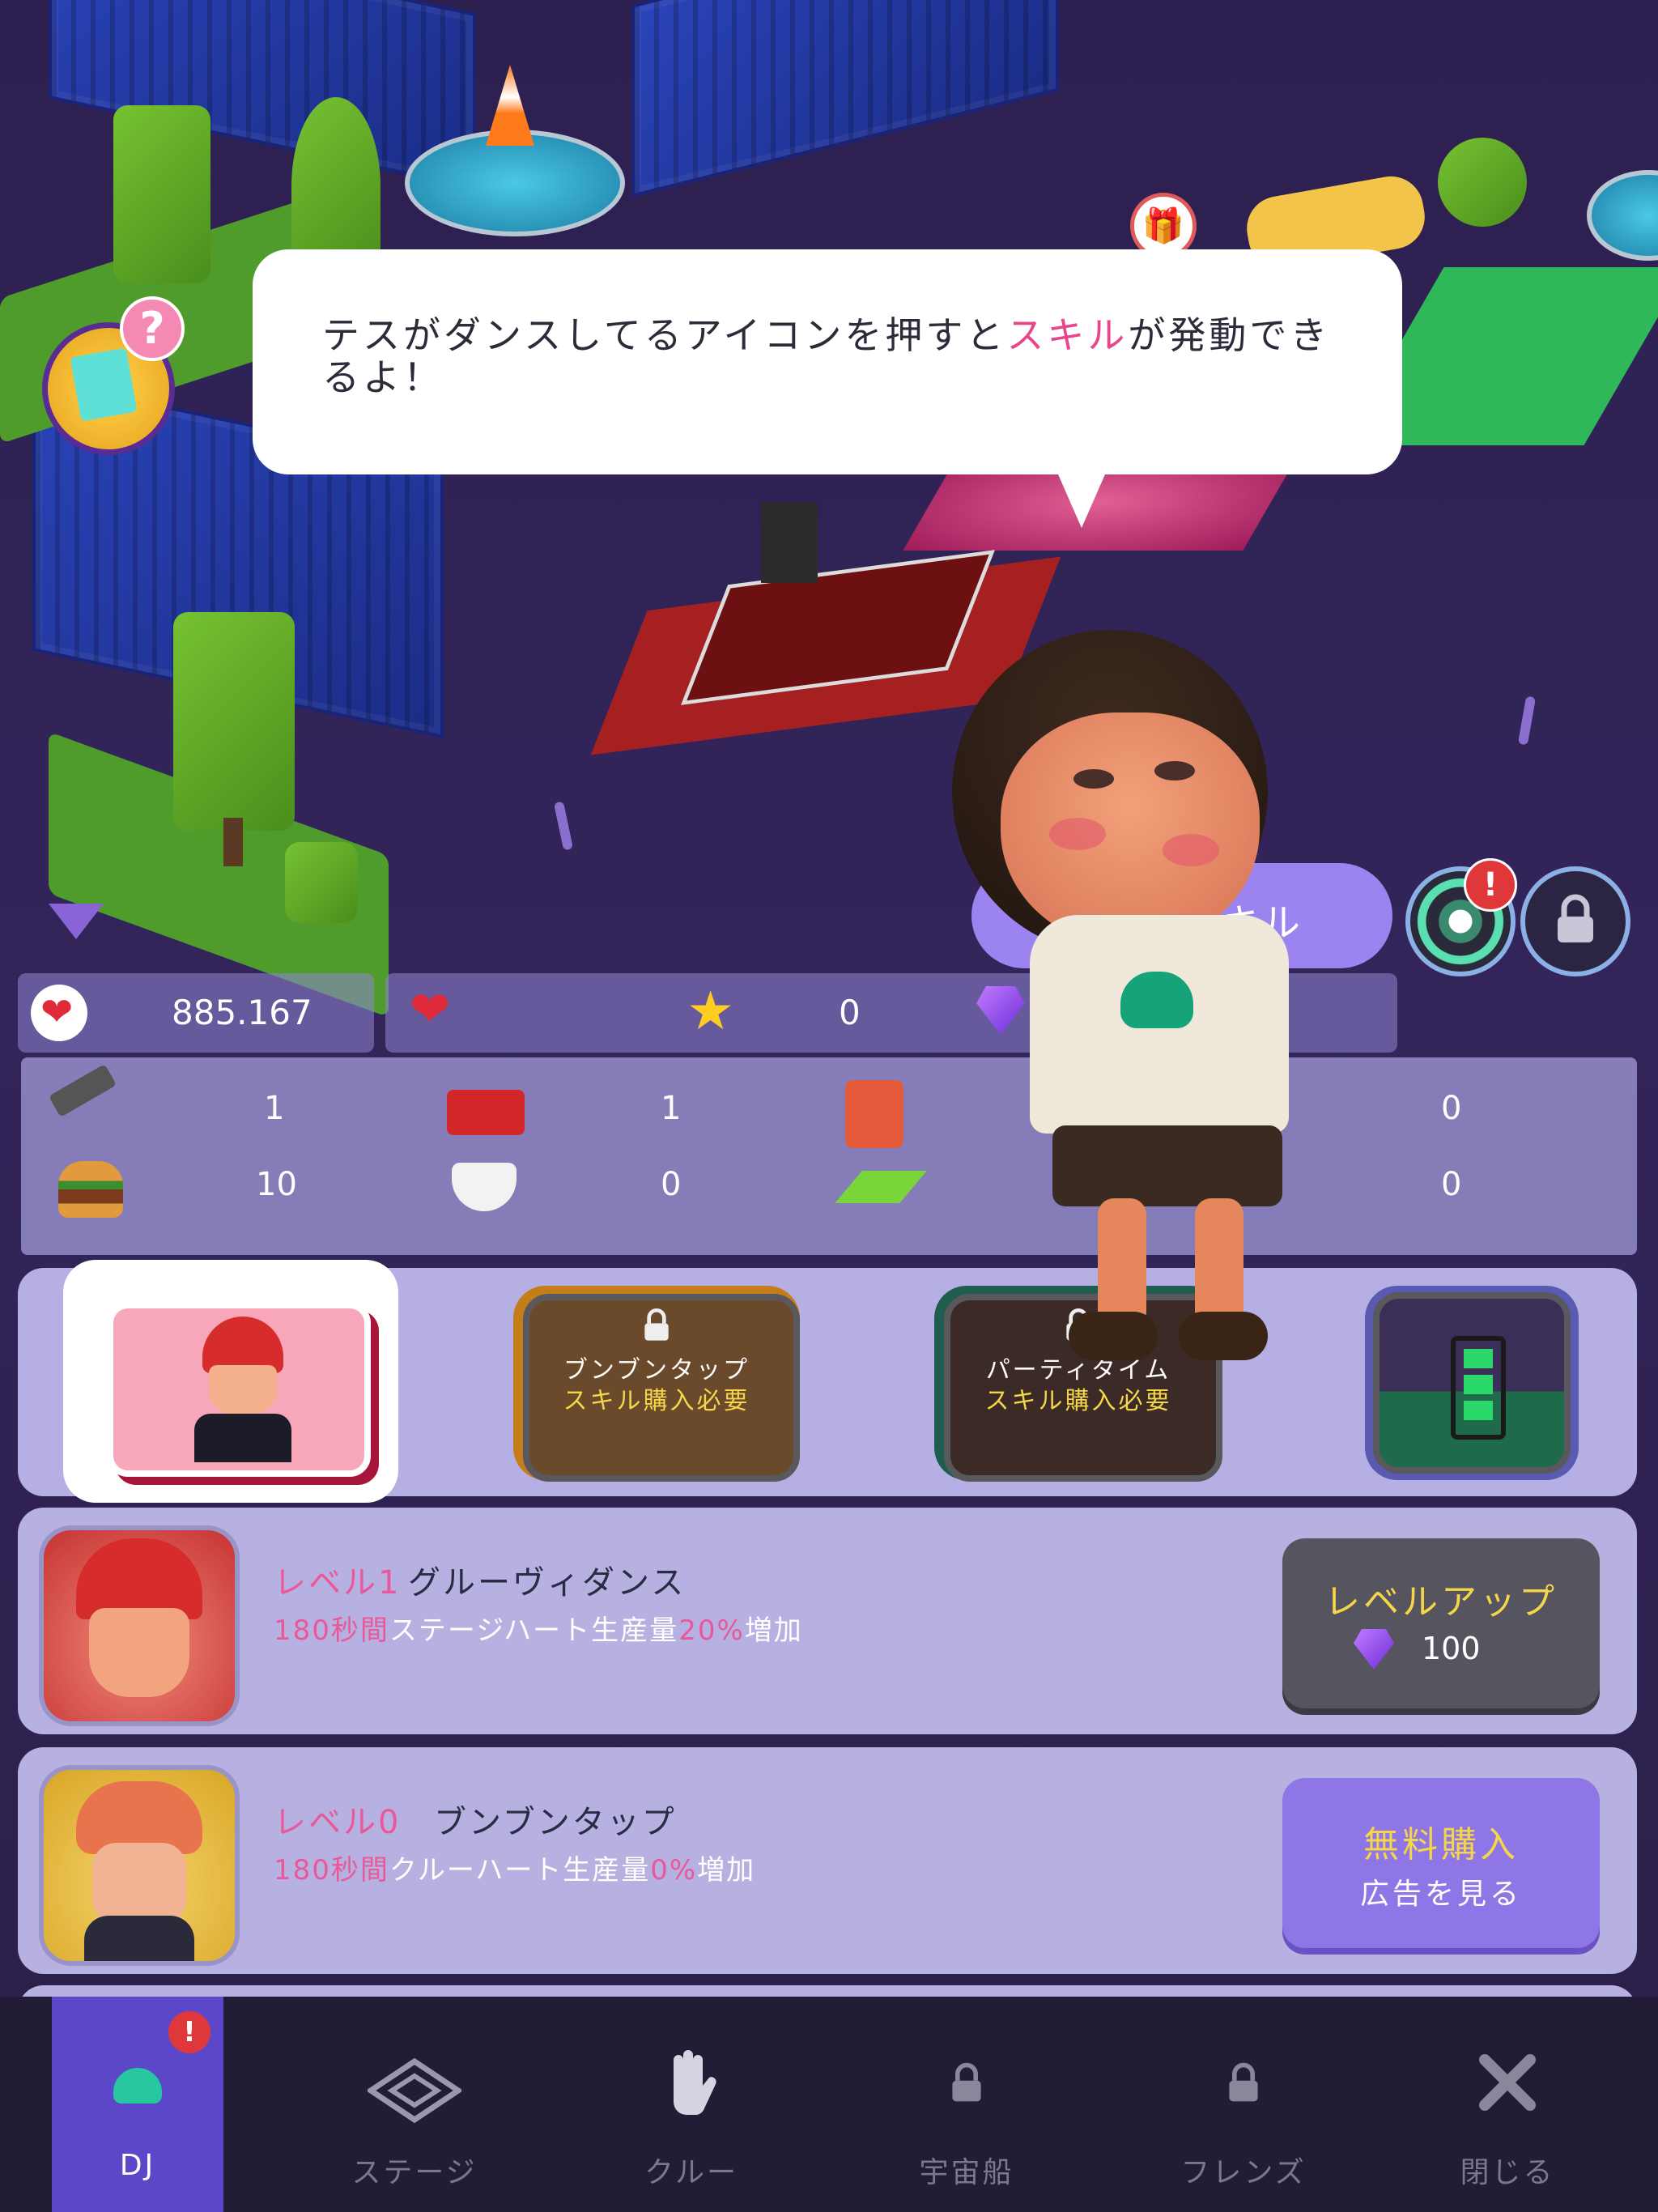  Describe the element at coordinates (827, 1381) in the screenshot. I see `skill-slot-row: ブンブンタップ スキル購入必要 パーティタイム スキル購入必要` at that location.